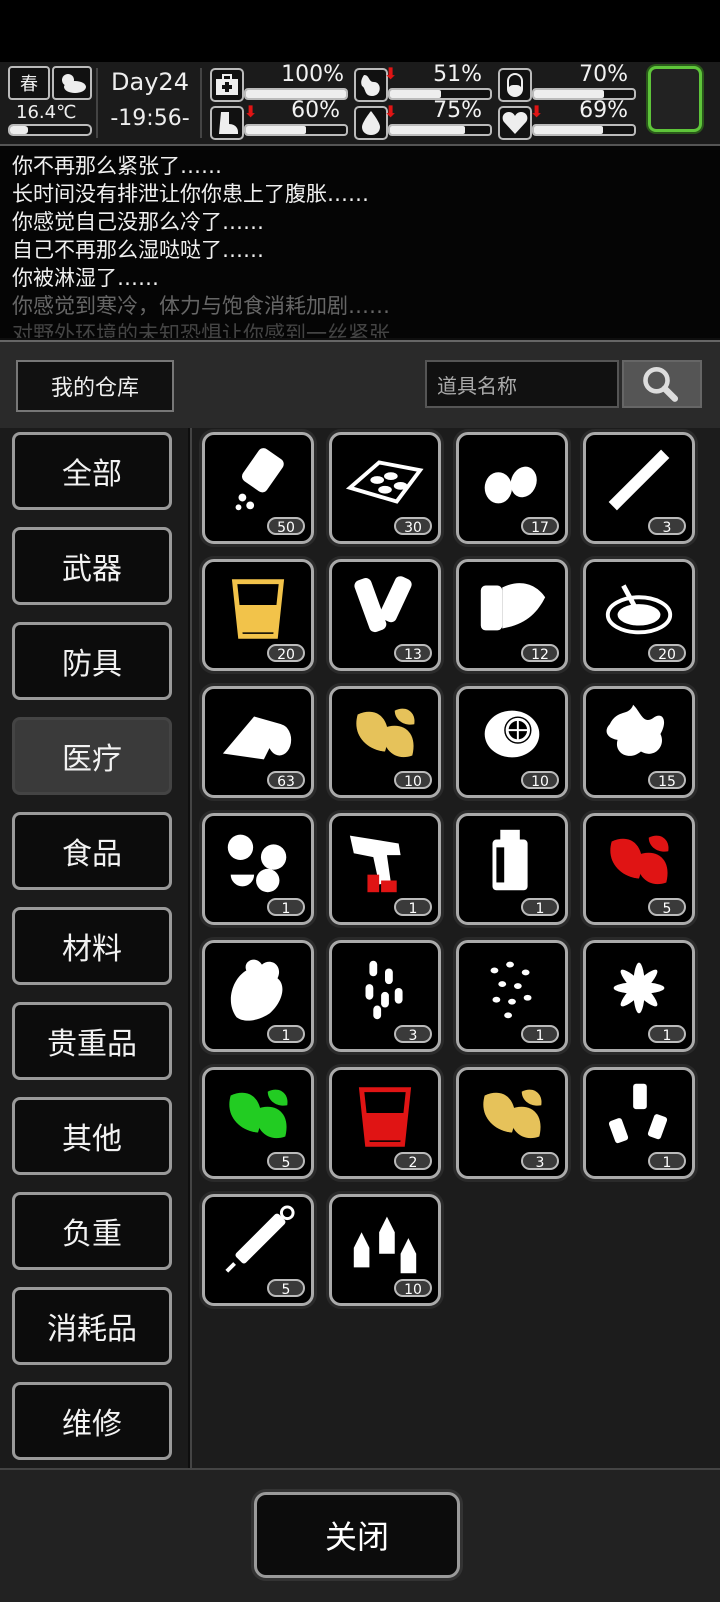  Describe the element at coordinates (92, 1231) in the screenshot. I see `category-load: 负重` at that location.